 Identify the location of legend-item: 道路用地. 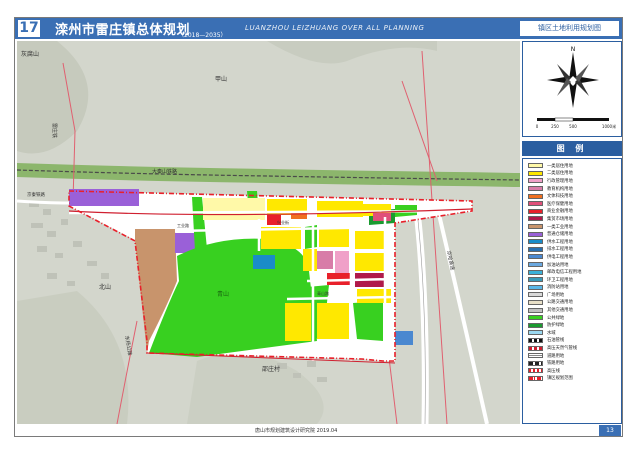
(573, 356).